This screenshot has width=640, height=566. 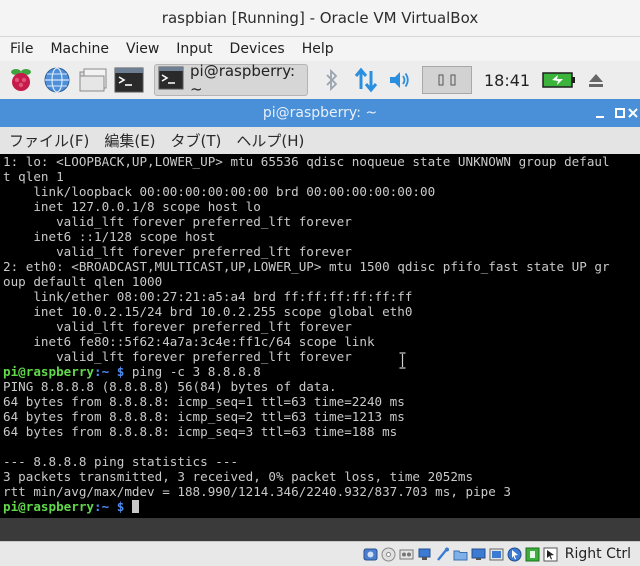 I want to click on mouse-integration-icon, so click(x=514, y=554).